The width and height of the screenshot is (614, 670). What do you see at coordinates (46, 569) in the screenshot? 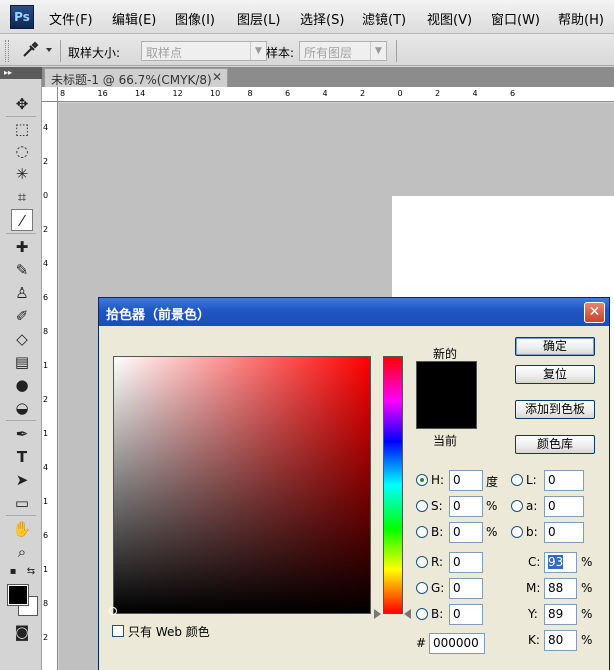
I see `ruler-tick-label: 1` at bounding box center [46, 569].